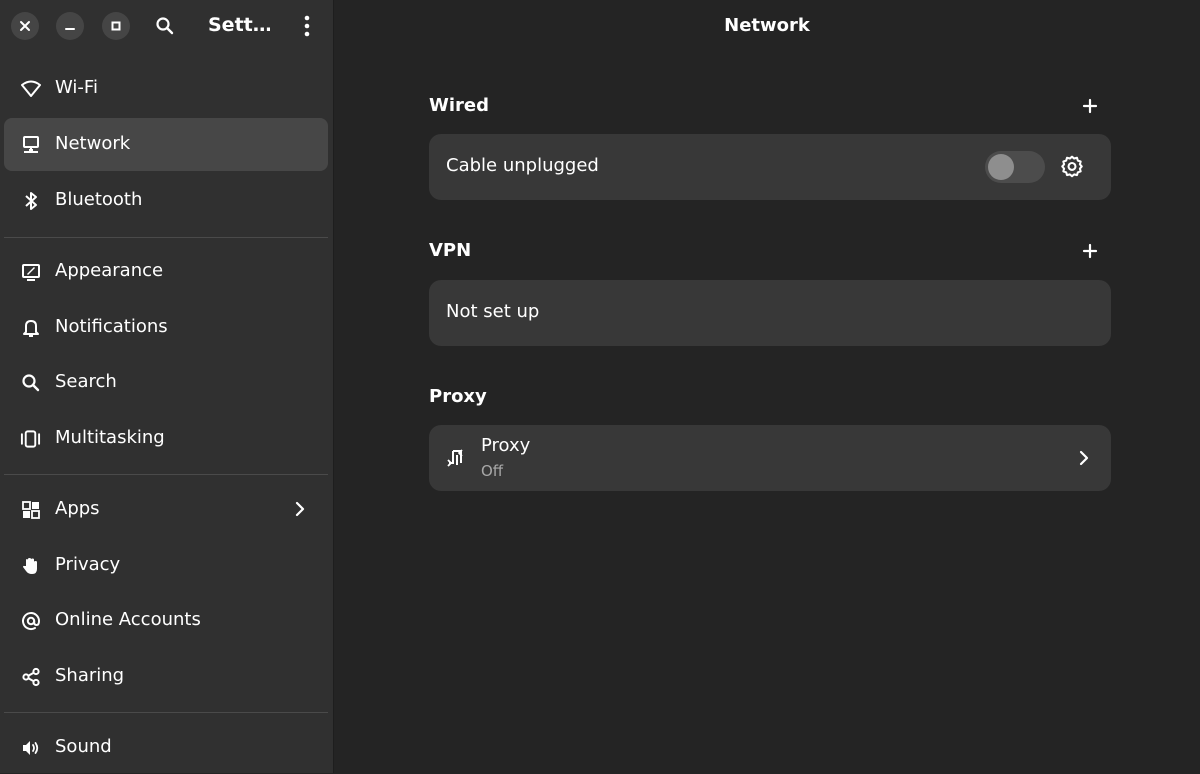  I want to click on proxy-row: Proxy Off, so click(770, 458).